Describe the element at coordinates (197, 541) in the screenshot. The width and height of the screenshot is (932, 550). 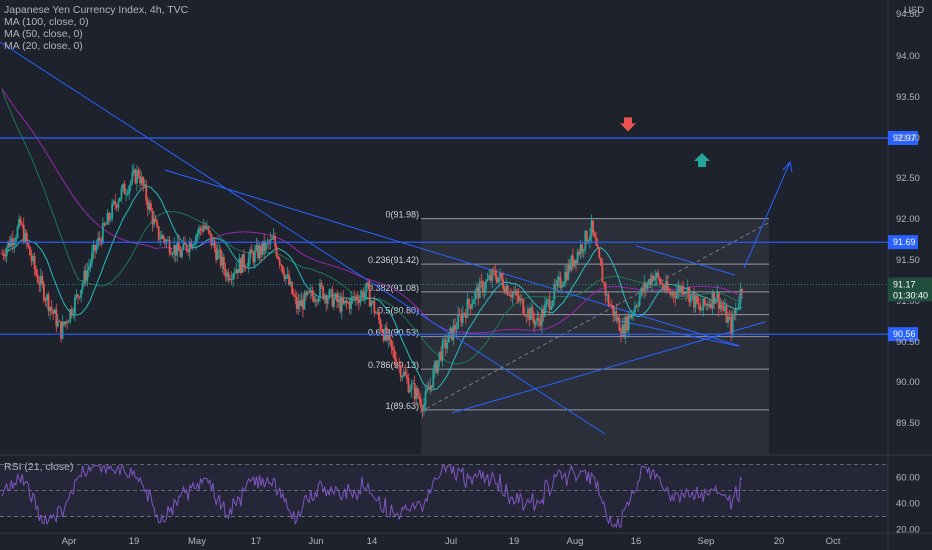
I see `time-tick-label: May` at that location.